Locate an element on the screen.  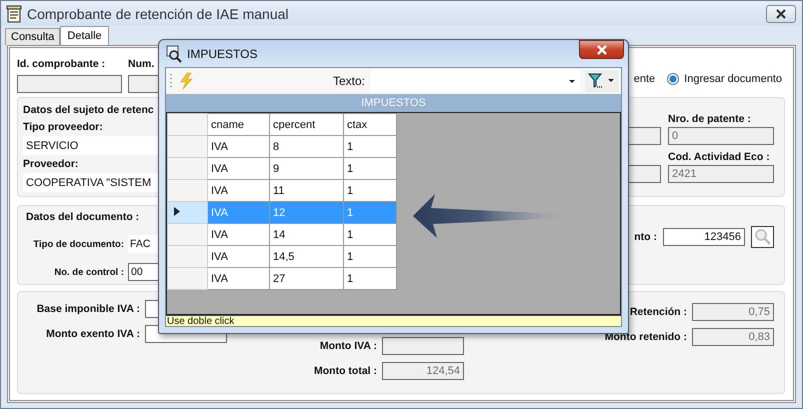
field-label: Monto exento IVA : is located at coordinates (92, 334).